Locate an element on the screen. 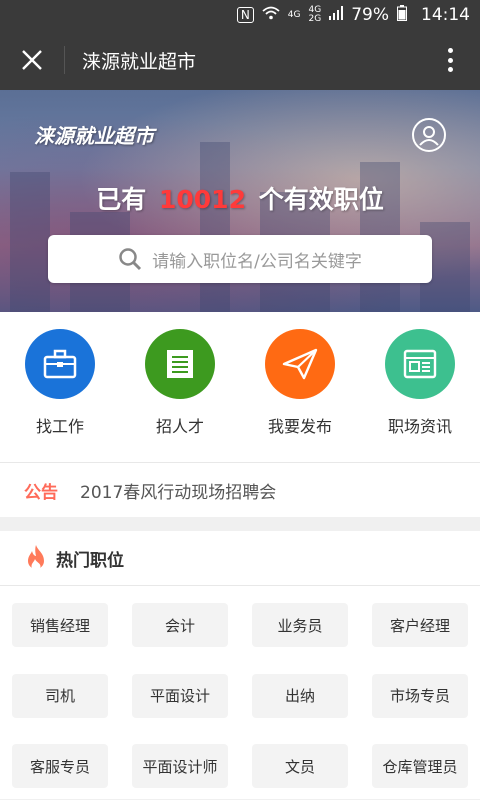 The height and width of the screenshot is (800, 480). status-bar: N 4G 4G 2G 79% 14:14 is located at coordinates (240, 15).